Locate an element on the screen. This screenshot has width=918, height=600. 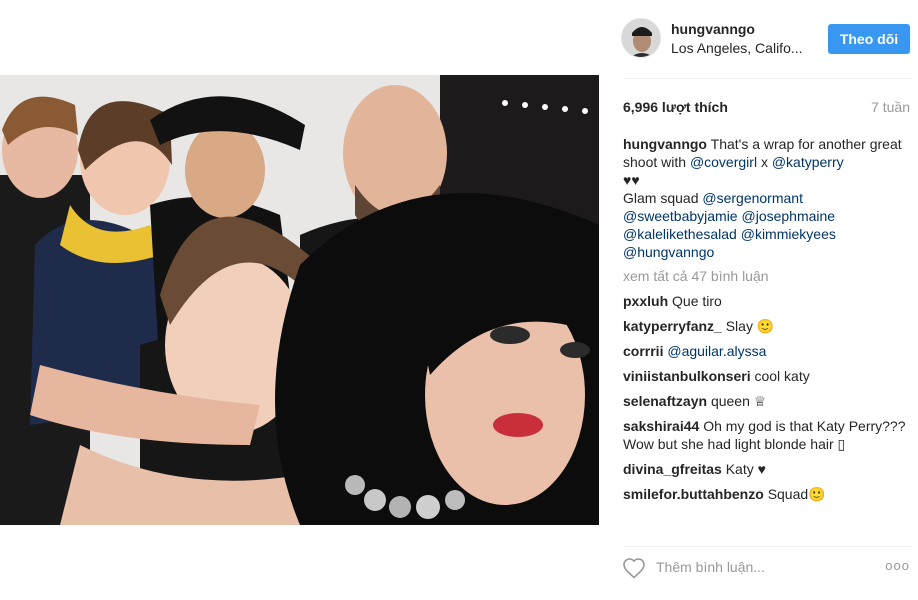
mention-link: @sergenormant is located at coordinates (752, 198).